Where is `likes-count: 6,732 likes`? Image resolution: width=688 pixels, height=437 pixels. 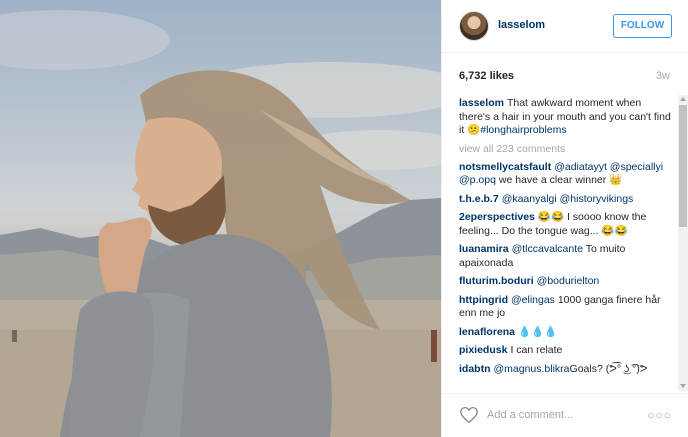 likes-count: 6,732 likes is located at coordinates (486, 76).